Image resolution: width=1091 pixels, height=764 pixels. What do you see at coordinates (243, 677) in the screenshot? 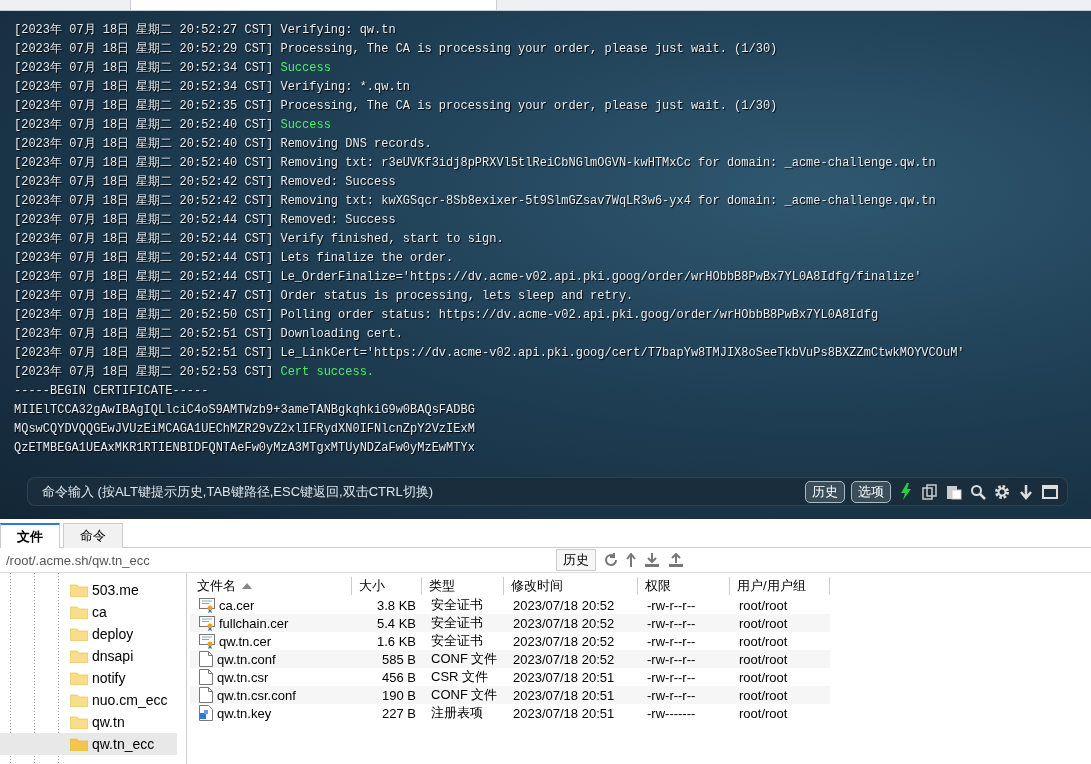
I see `table-cell: qw.tn.csr` at bounding box center [243, 677].